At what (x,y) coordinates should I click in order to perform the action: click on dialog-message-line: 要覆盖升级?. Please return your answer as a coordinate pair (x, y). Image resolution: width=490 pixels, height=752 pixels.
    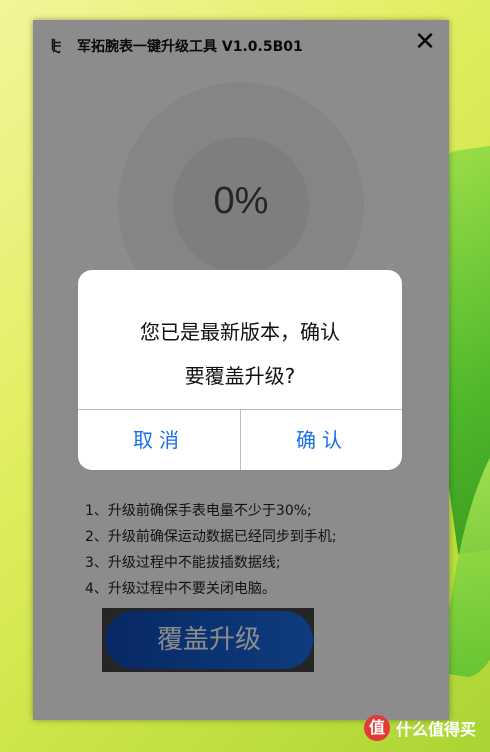
    Looking at the image, I should click on (240, 376).